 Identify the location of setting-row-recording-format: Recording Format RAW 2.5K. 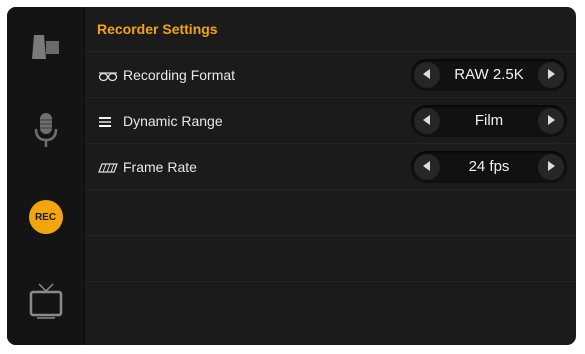
(330, 74).